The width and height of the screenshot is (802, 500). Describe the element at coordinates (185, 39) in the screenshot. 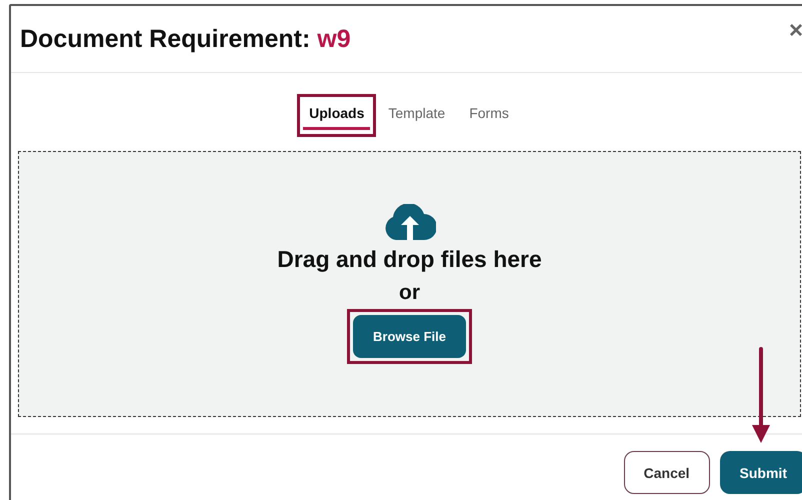

I see `dialog-title: Document Requirement: w9` at that location.